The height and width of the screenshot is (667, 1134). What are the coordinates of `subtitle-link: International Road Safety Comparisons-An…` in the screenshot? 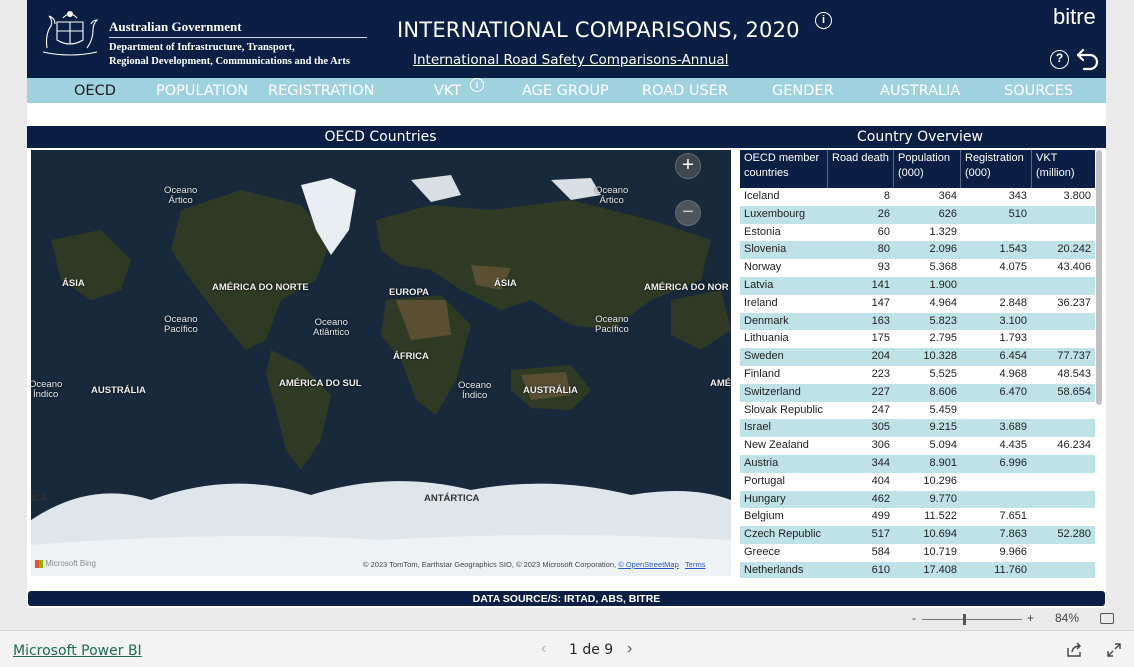 It's located at (570, 60).